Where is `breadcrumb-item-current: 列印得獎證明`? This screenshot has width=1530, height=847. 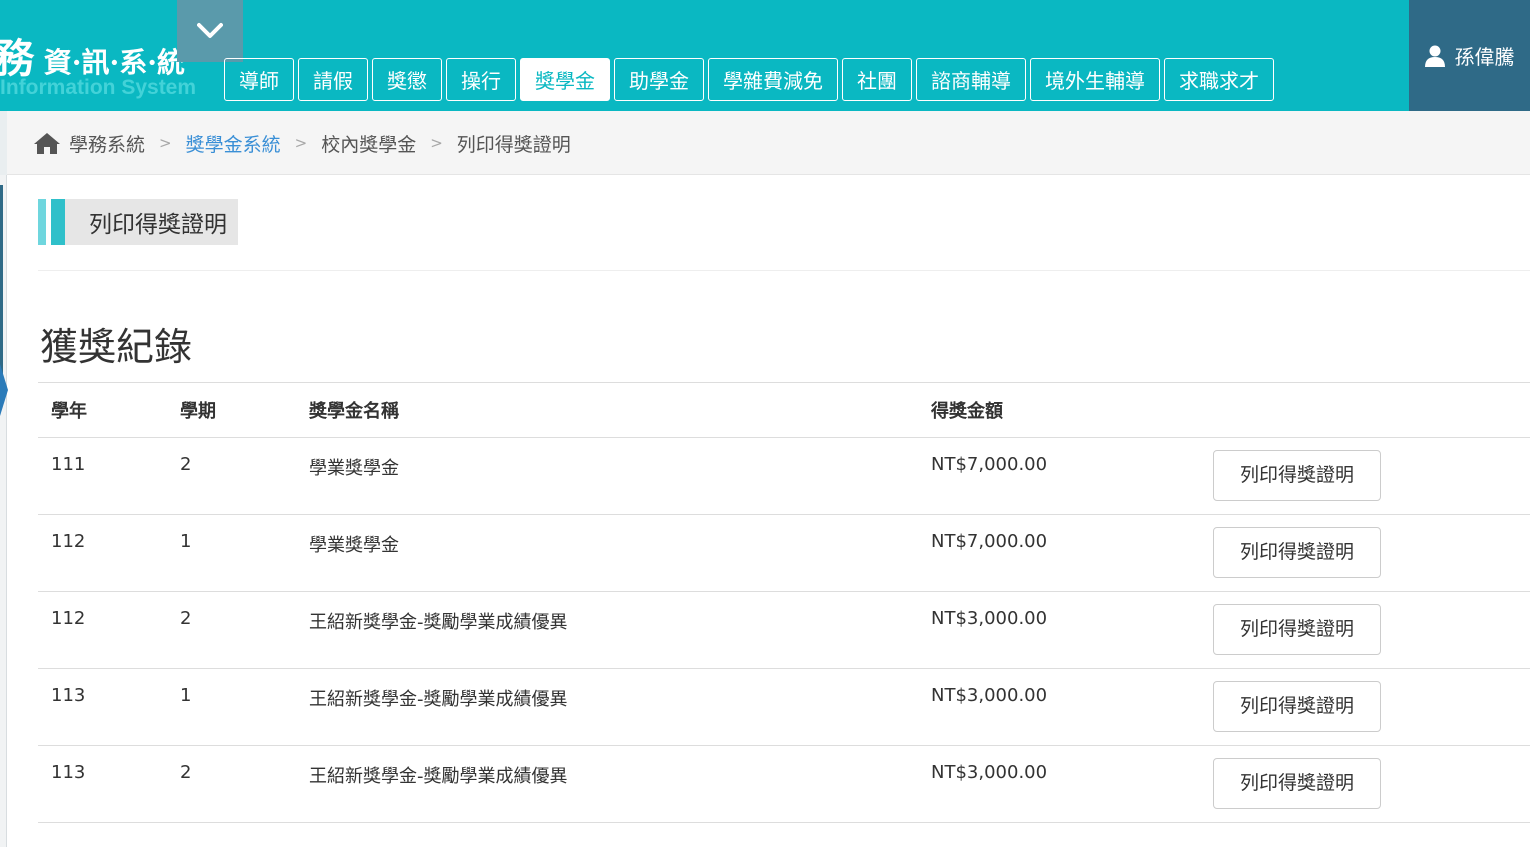
breadcrumb-item-current: 列印得獎證明 is located at coordinates (513, 144).